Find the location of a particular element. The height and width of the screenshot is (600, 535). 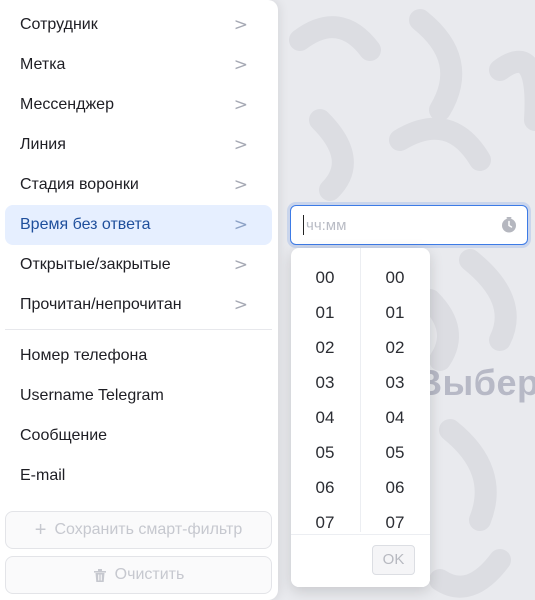

hours-column: 00 01 02 03 04 05 06 07 is located at coordinates (325, 397).